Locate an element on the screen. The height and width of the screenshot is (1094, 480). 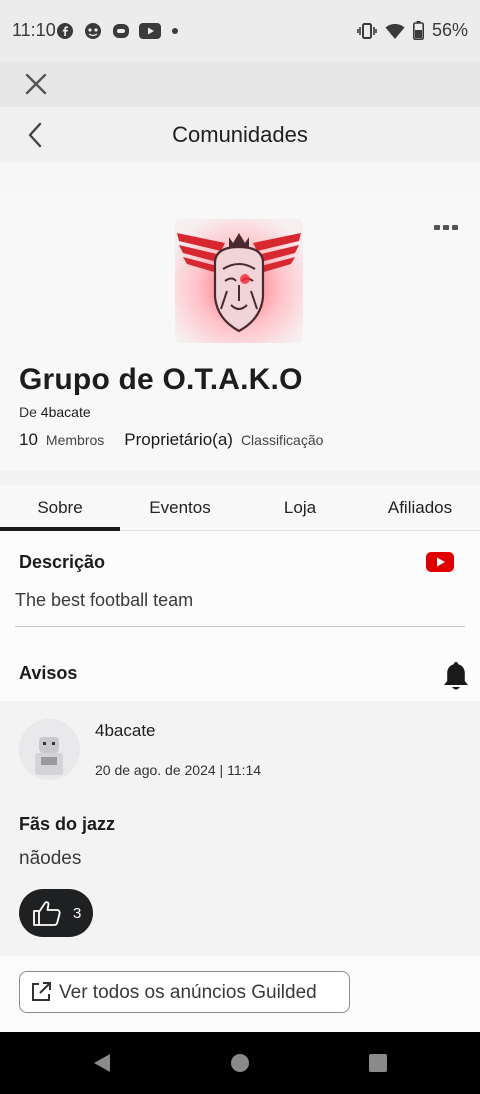
description-text: The best football team is located at coordinates (104, 600).